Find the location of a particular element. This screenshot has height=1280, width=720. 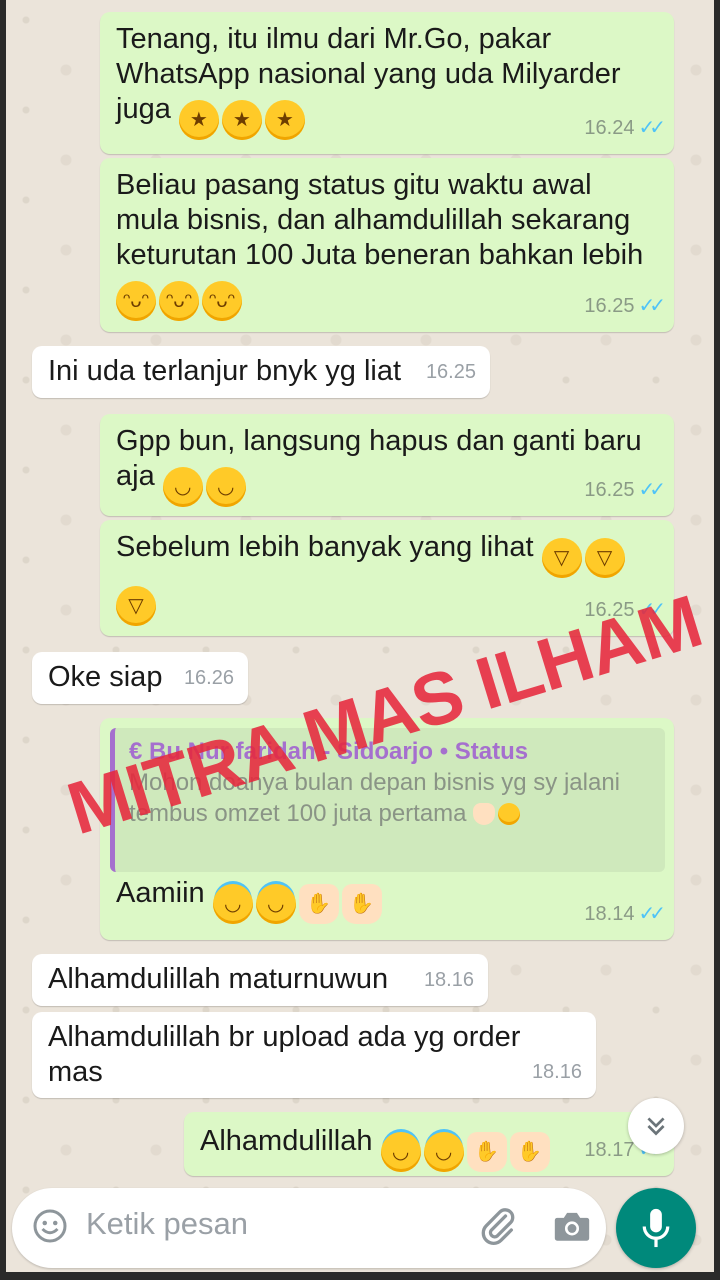

message-time: 16.25 is located at coordinates (450, 372).